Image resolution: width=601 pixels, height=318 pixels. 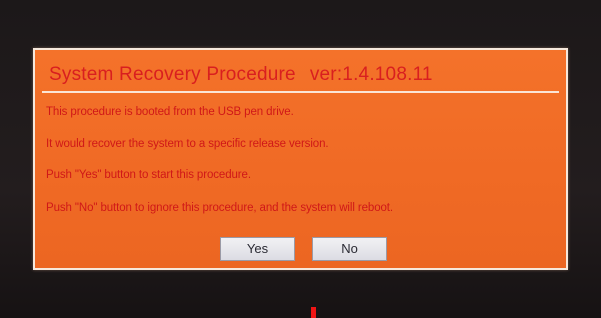 I want to click on title-divider, so click(x=300, y=92).